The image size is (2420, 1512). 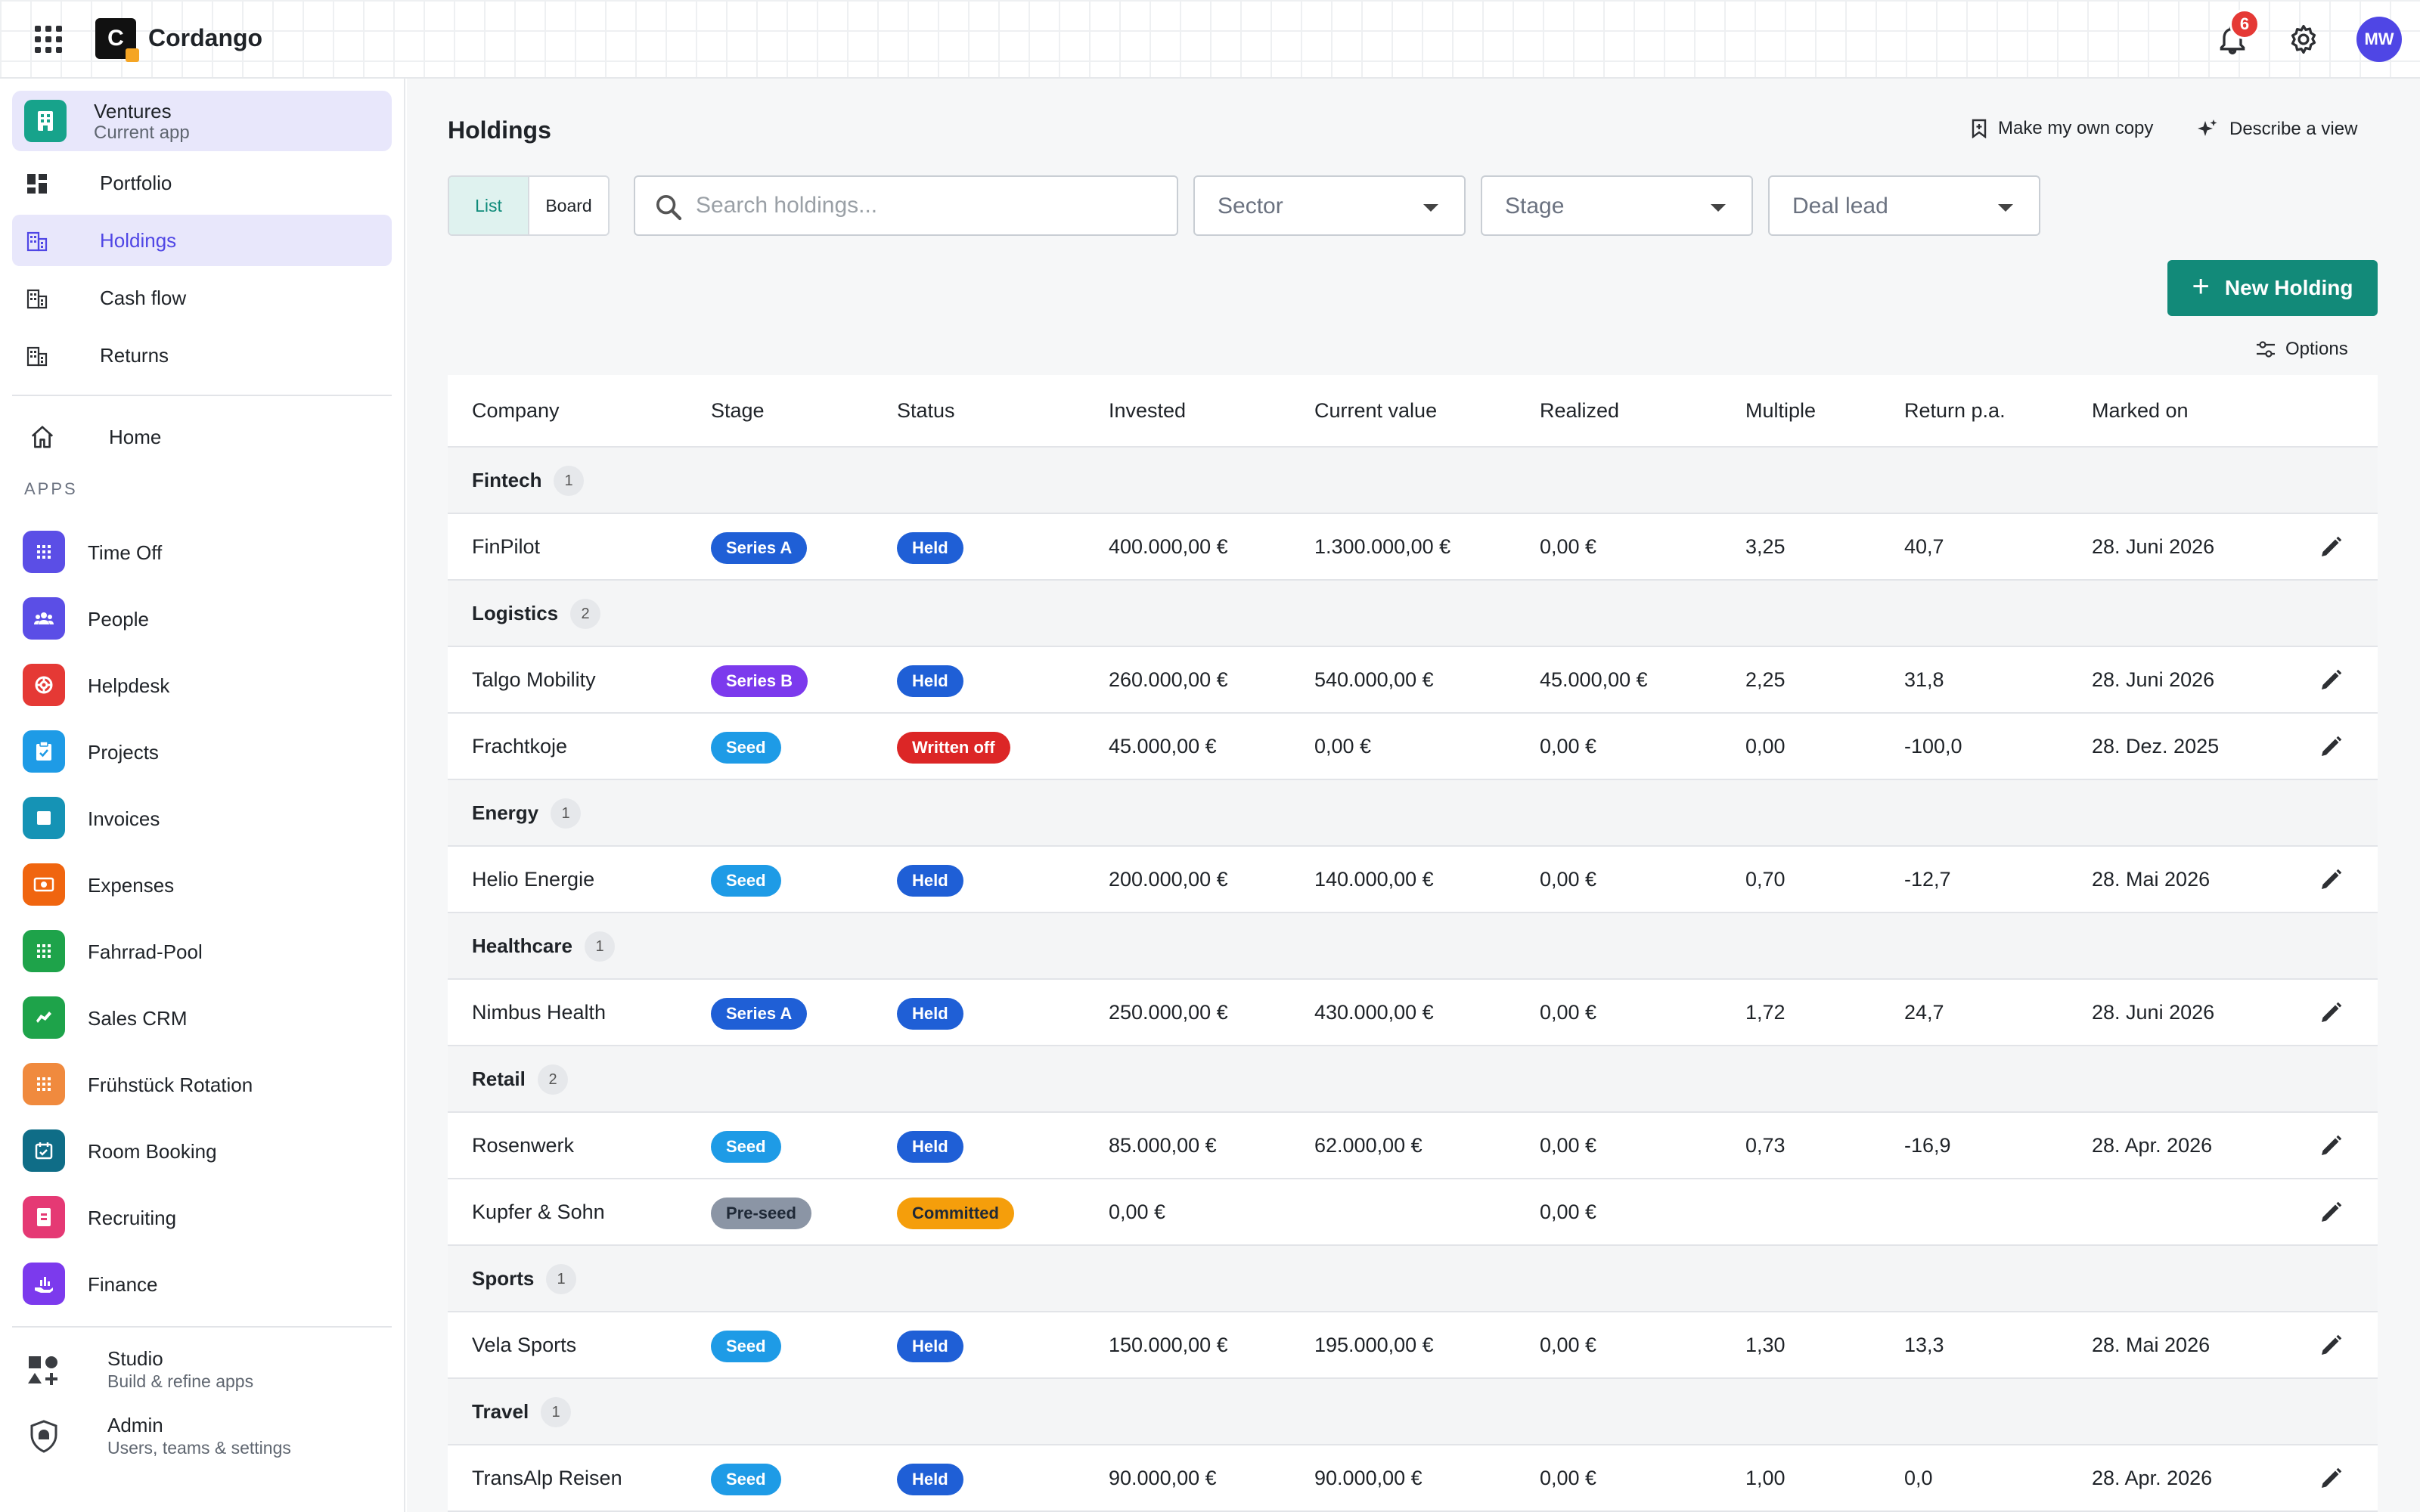 I want to click on studio-link: Studio Build & refine apps, so click(x=204, y=1369).